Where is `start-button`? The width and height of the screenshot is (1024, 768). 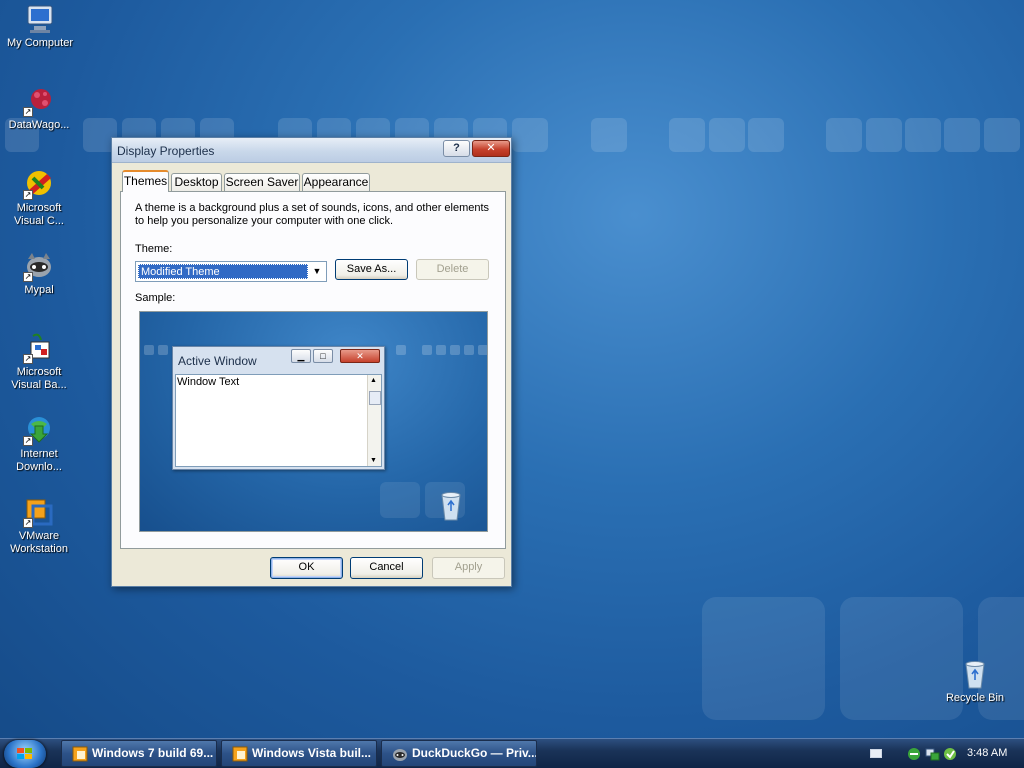
start-button is located at coordinates (25, 754).